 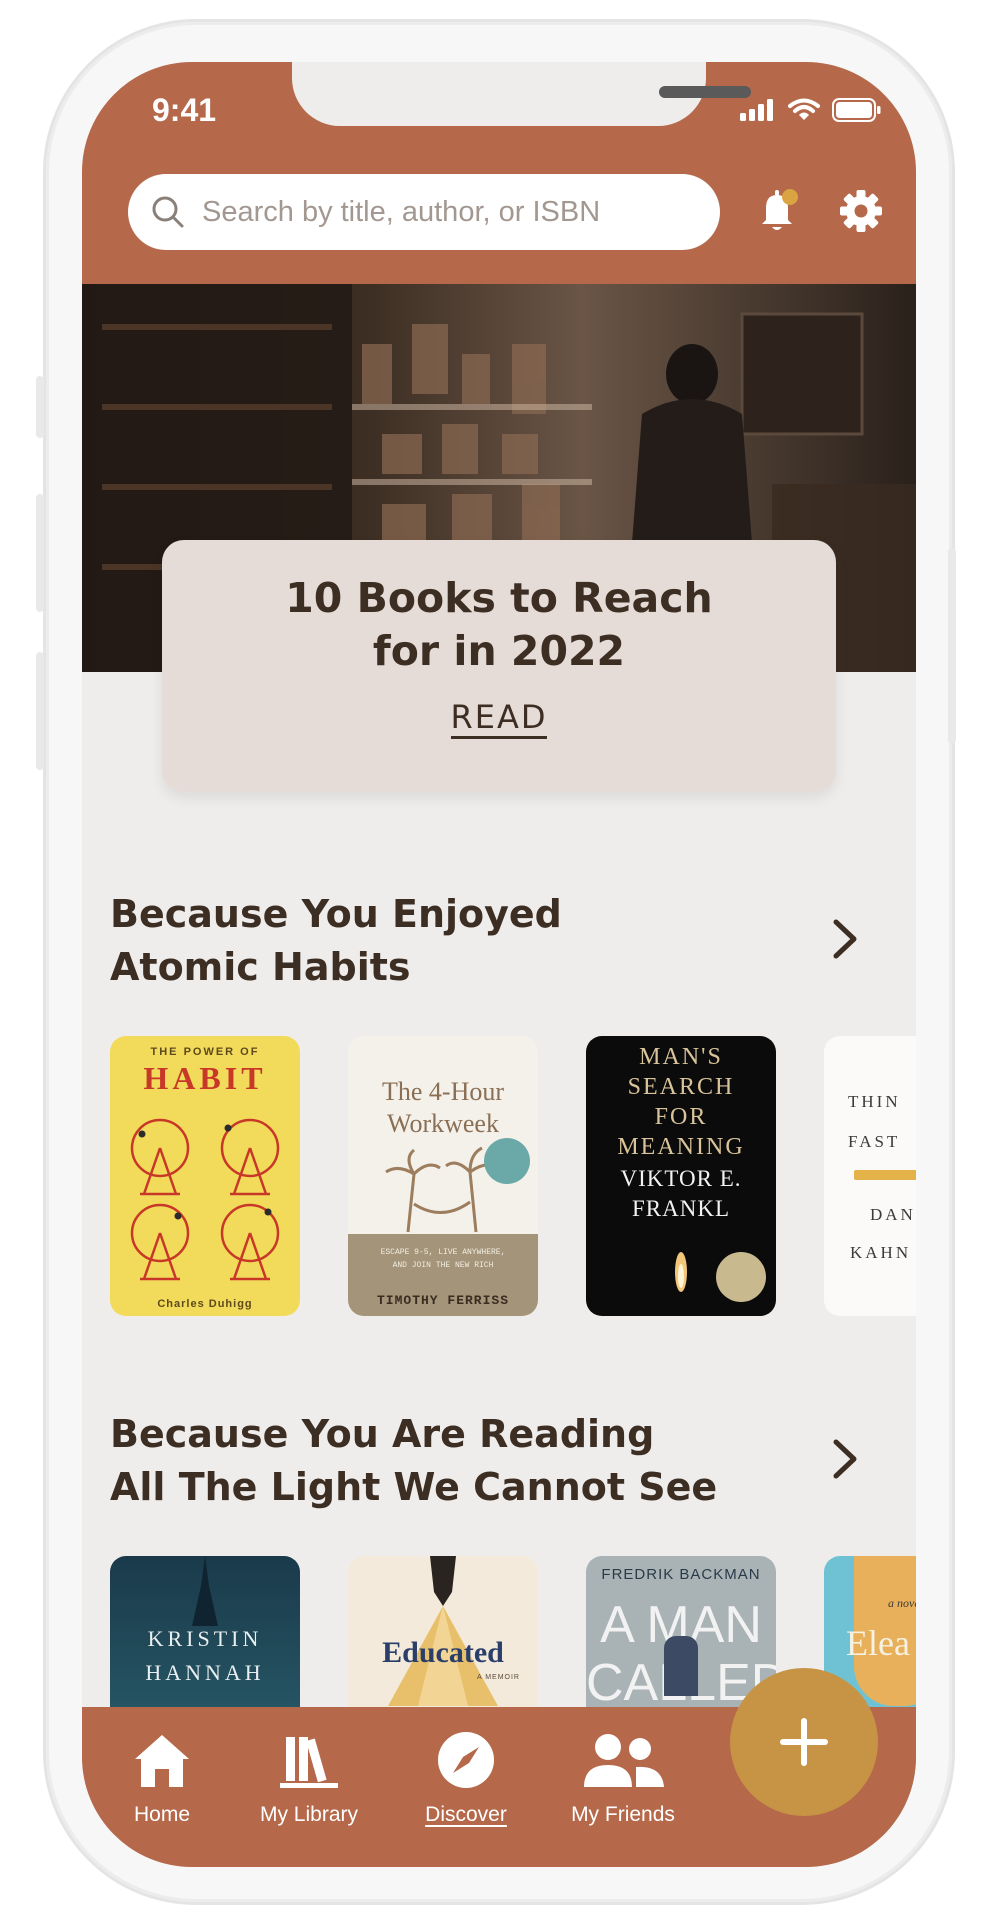 I want to click on pencil-illustration, so click(x=885, y=1175).